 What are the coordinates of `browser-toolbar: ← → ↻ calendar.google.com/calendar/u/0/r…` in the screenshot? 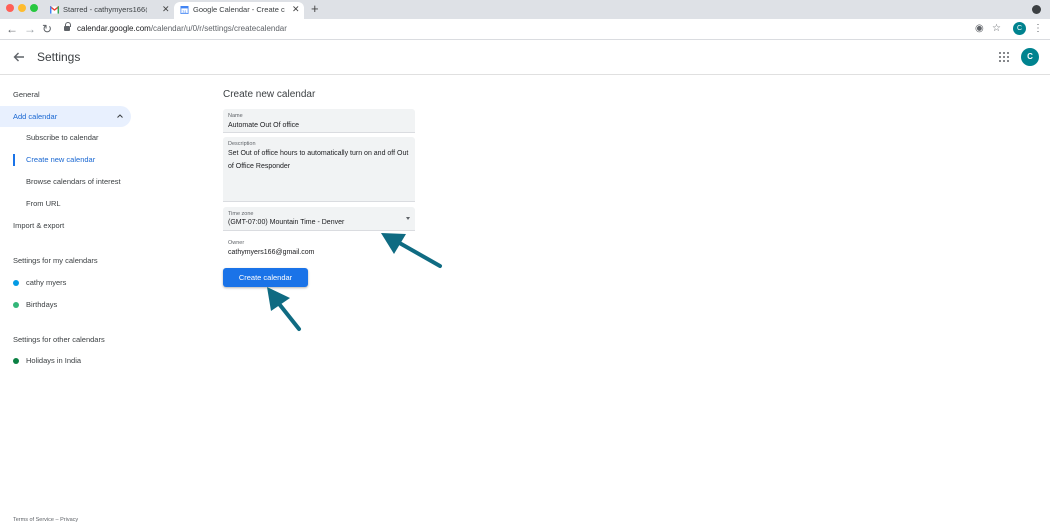 It's located at (525, 29).